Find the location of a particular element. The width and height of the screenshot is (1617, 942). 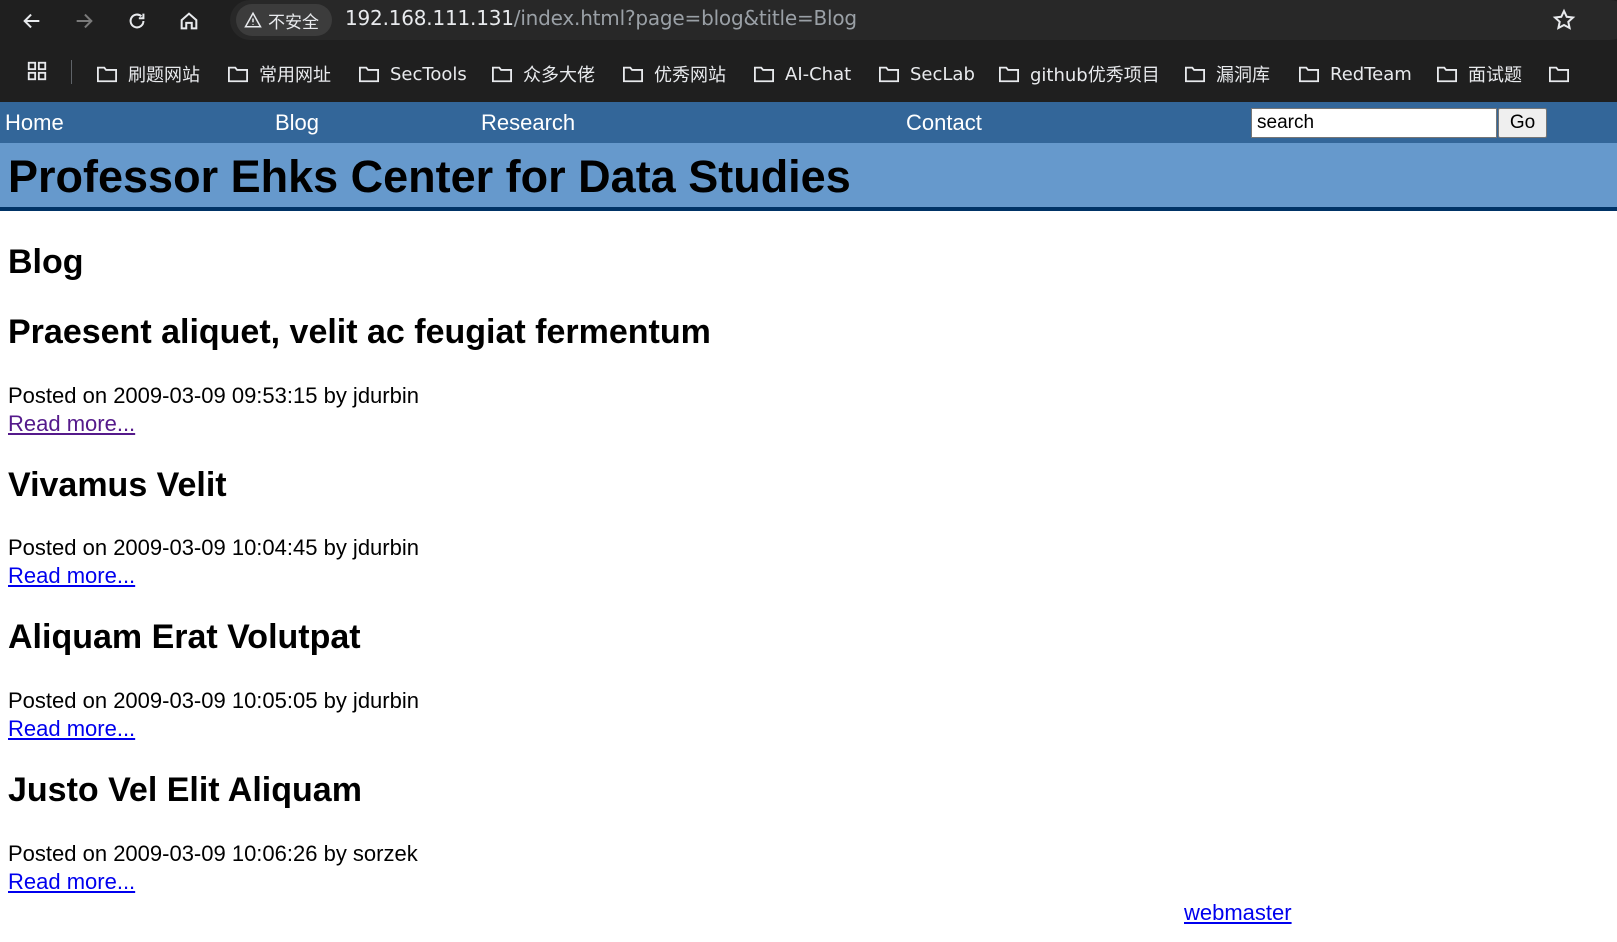

post-meta: Posted on 2009-03-09 10:06:26 by sorzek is located at coordinates (213, 853).